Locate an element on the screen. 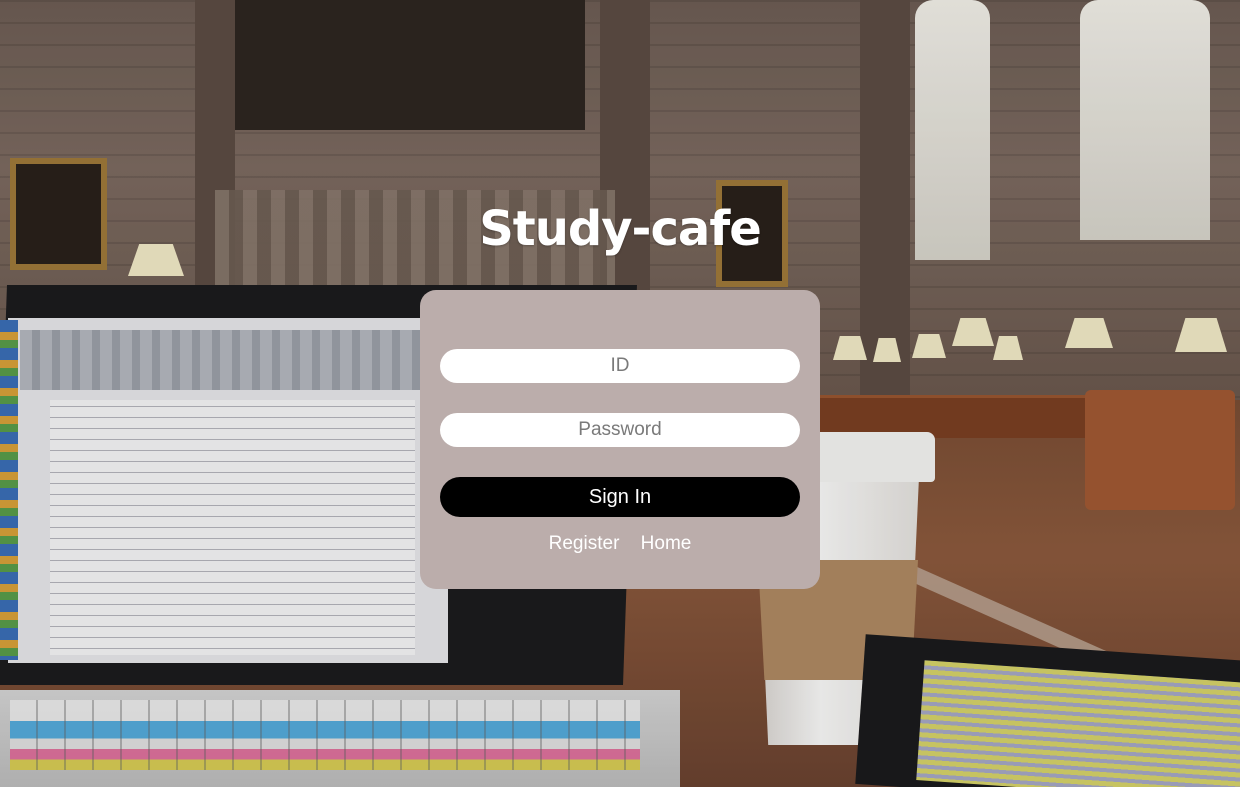 The image size is (1240, 787). login-card: Sign In Register Home is located at coordinates (620, 439).